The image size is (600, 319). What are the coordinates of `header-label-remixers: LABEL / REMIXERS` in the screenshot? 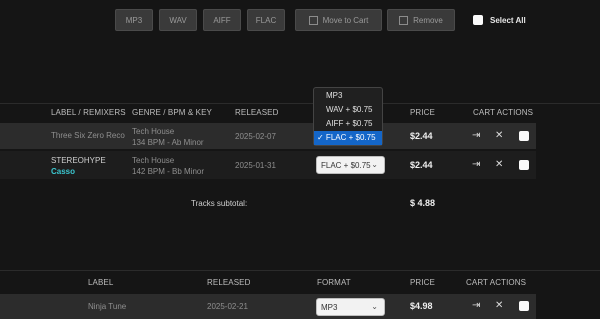 It's located at (88, 112).